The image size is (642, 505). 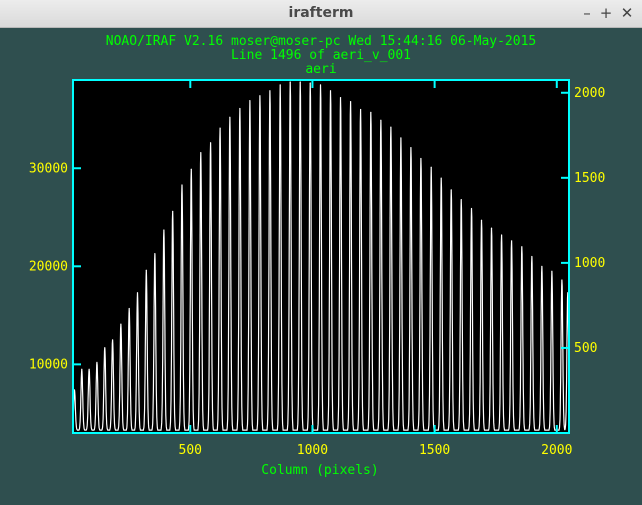 What do you see at coordinates (312, 450) in the screenshot?
I see `x-tick-label-1000: 1000` at bounding box center [312, 450].